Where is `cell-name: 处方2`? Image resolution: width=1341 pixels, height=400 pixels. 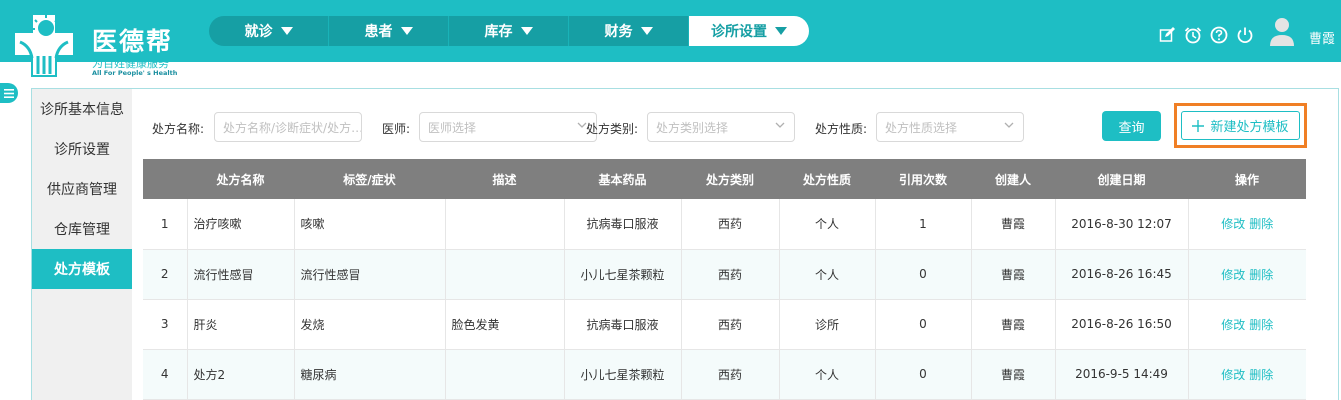
cell-name: 处方2 is located at coordinates (241, 374).